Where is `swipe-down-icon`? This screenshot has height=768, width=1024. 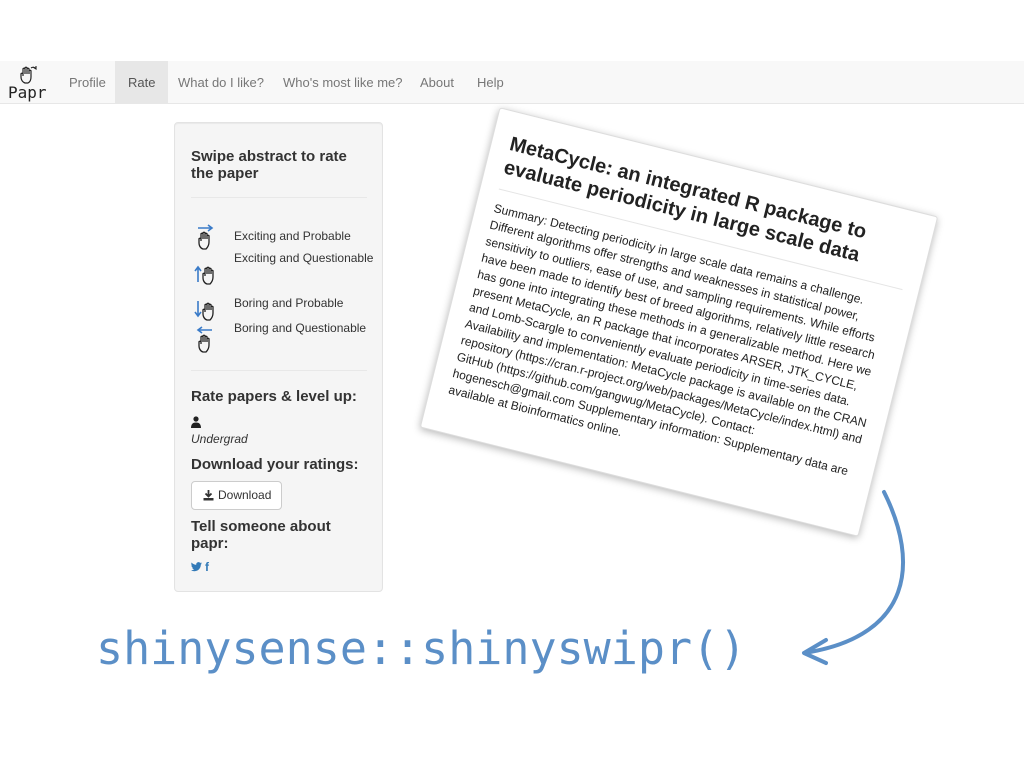
swipe-down-icon is located at coordinates (204, 311).